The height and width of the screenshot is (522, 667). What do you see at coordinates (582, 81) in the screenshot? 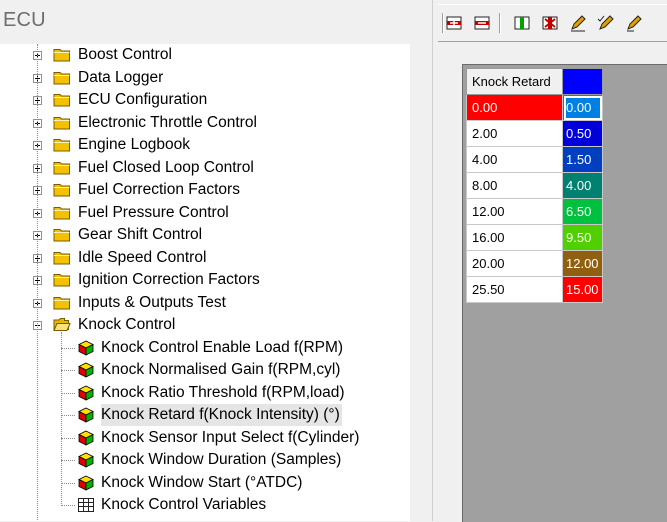
I see `table-header-swatch` at bounding box center [582, 81].